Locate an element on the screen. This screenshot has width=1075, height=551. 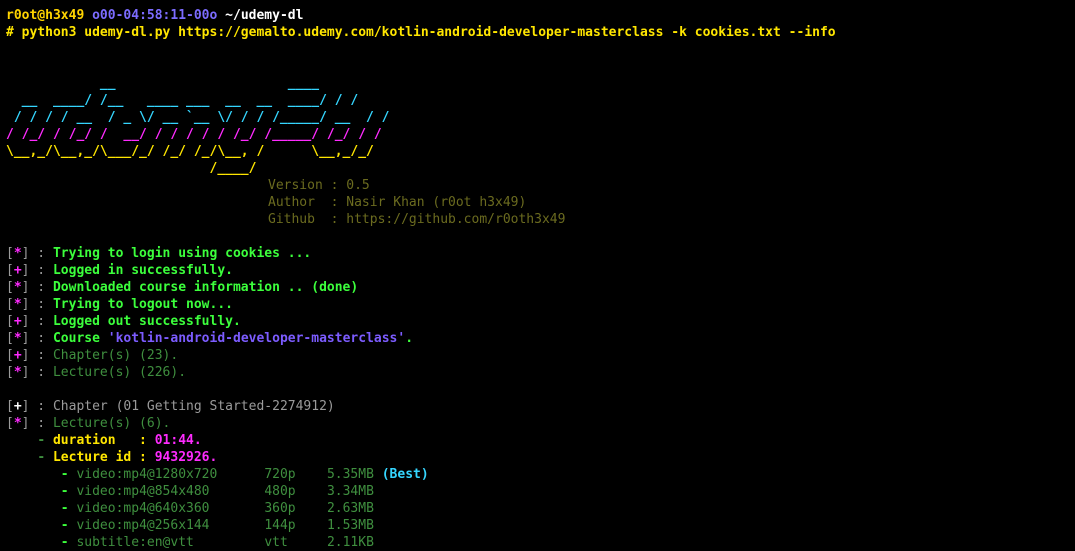
info-author: Author : Nasir Khan (r0ot h3x49) is located at coordinates (397, 202).